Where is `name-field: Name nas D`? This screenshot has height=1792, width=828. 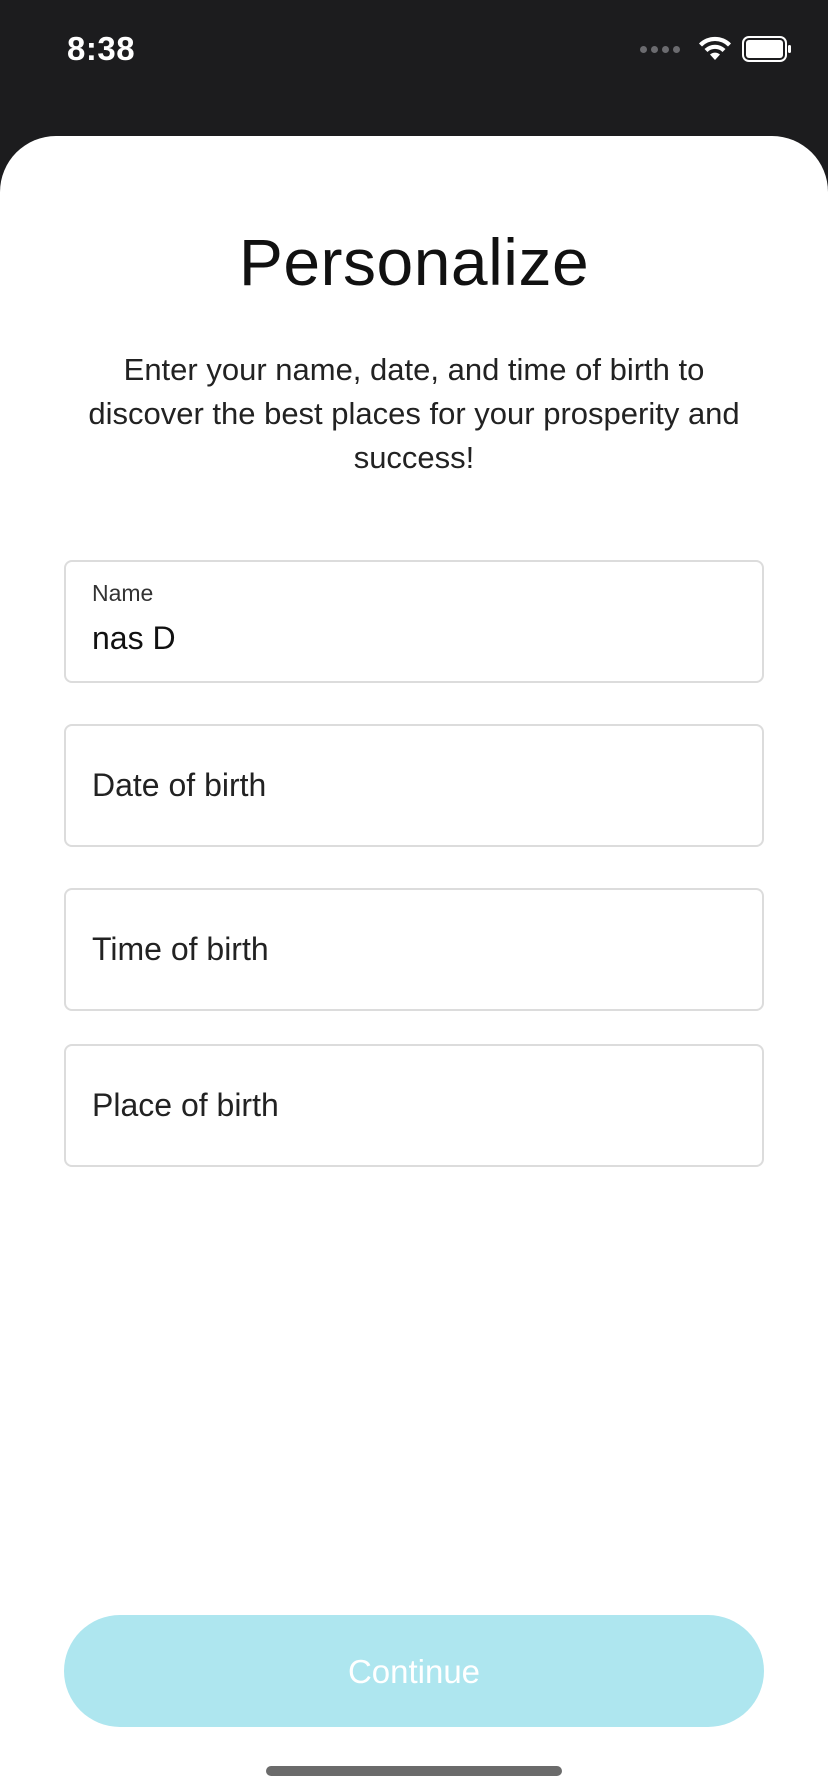
name-field: Name nas D is located at coordinates (414, 621).